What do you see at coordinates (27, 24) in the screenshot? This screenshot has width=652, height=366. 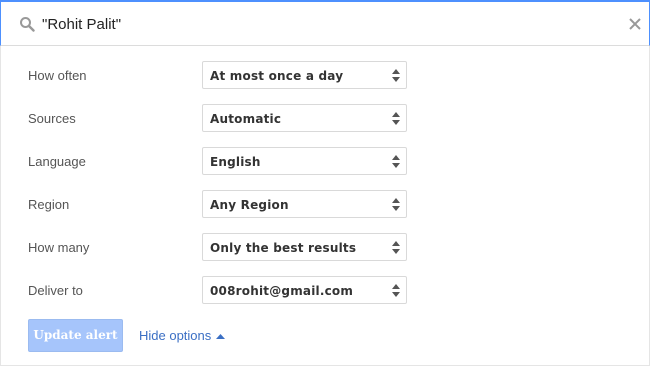 I see `search-icon` at bounding box center [27, 24].